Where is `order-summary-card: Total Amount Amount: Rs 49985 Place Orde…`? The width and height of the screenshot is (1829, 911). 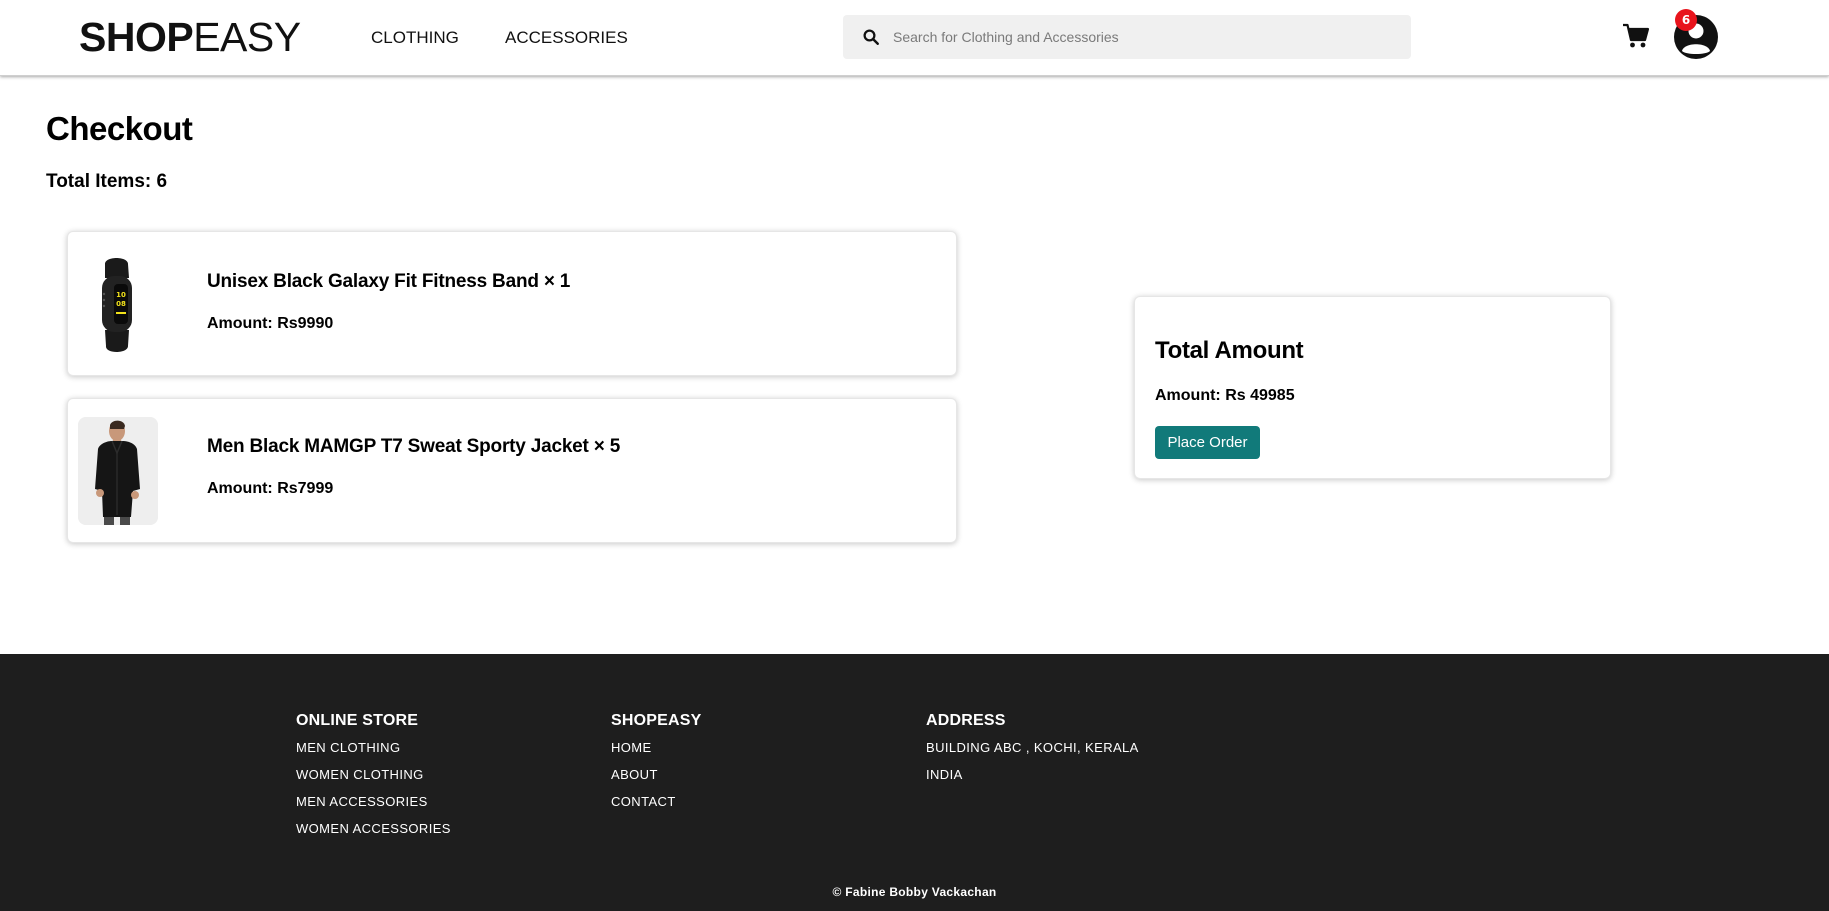 order-summary-card: Total Amount Amount: Rs 49985 Place Orde… is located at coordinates (1372, 387).